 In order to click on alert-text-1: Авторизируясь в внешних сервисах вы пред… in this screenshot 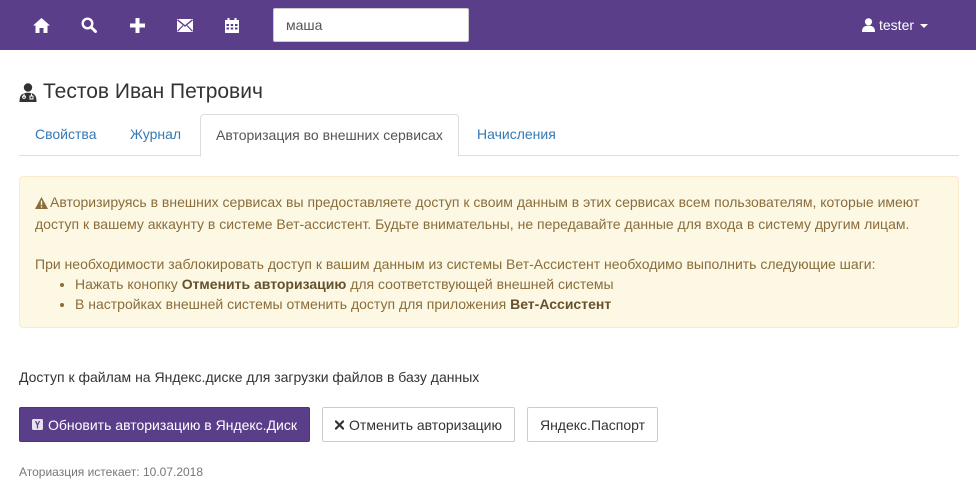, I will do `click(477, 213)`.